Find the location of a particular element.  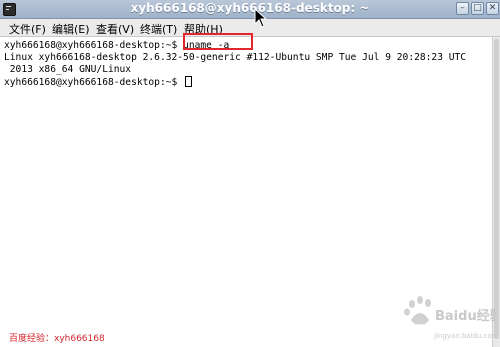

command-highlight-box is located at coordinates (218, 41).